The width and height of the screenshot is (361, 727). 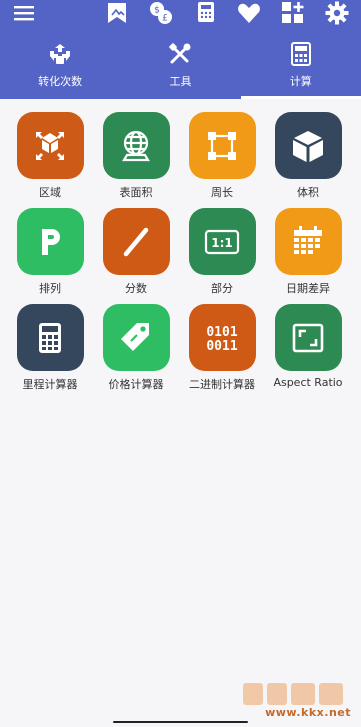 What do you see at coordinates (249, 13) in the screenshot?
I see `favorite-icon` at bounding box center [249, 13].